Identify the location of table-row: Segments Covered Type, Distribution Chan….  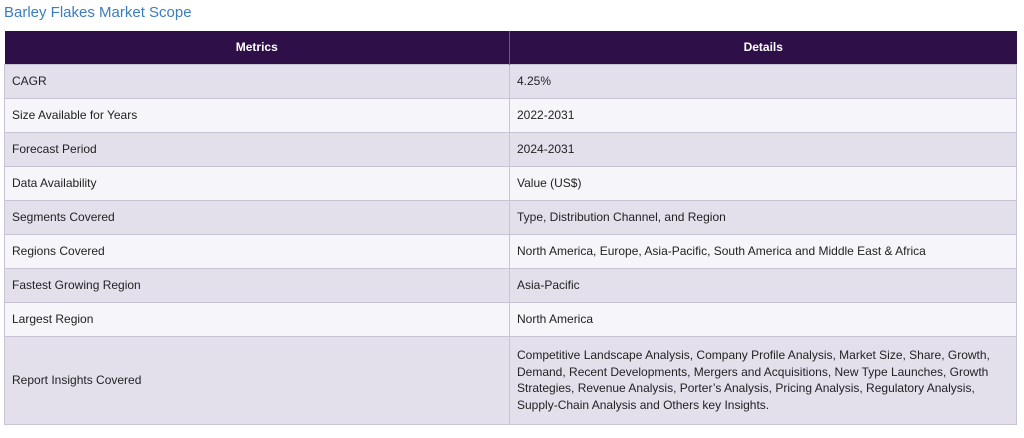
(510, 217).